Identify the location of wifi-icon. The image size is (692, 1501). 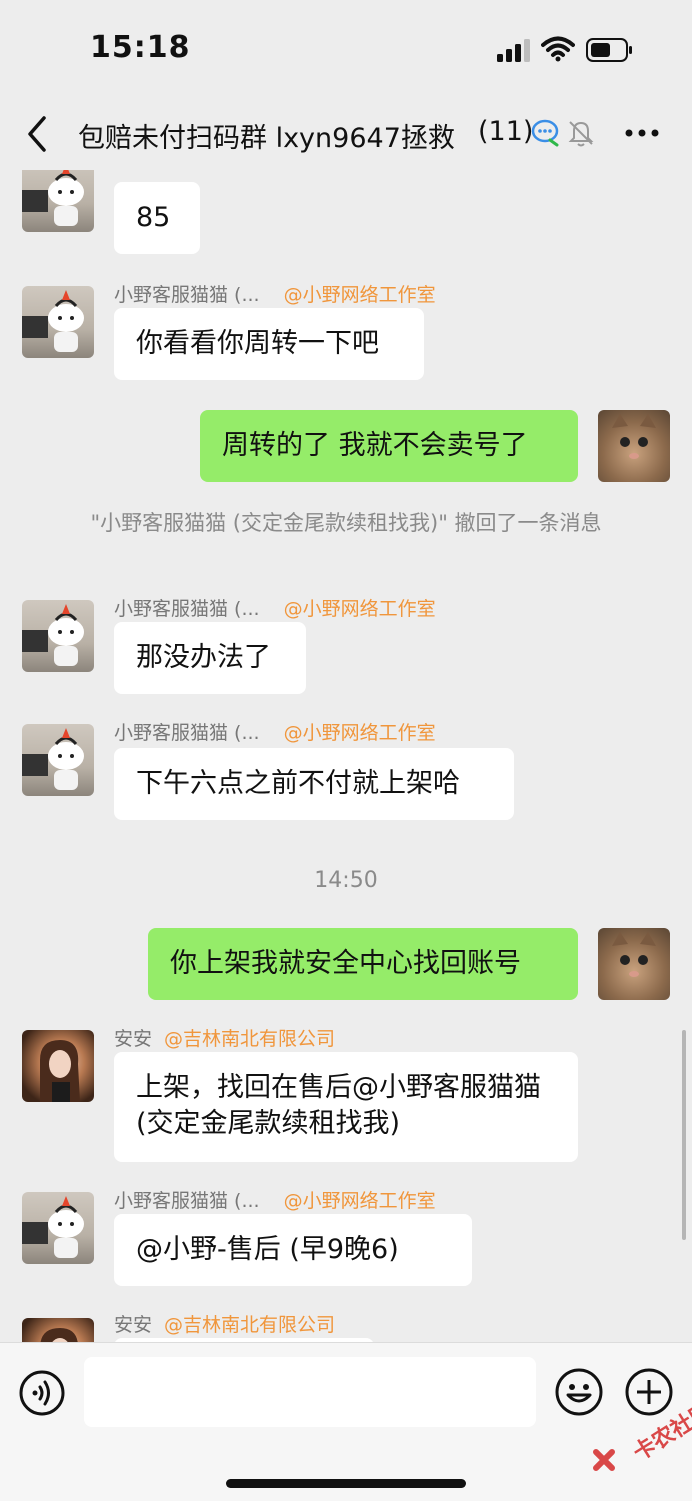
(558, 49).